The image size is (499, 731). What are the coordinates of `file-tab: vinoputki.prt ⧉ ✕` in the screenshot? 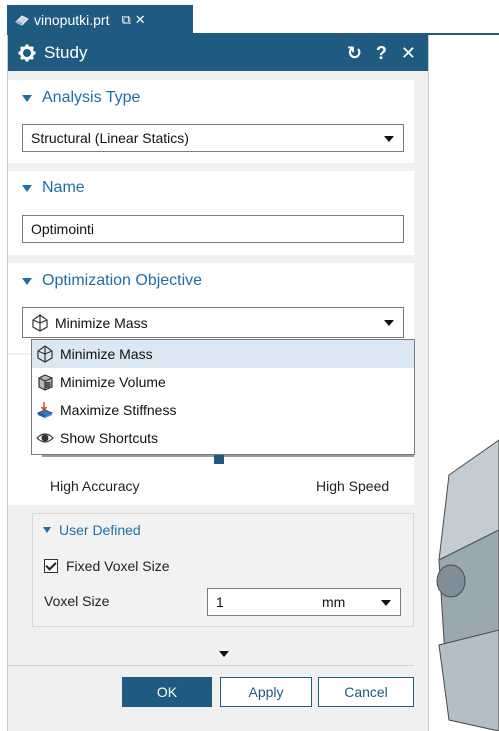 It's located at (100, 20).